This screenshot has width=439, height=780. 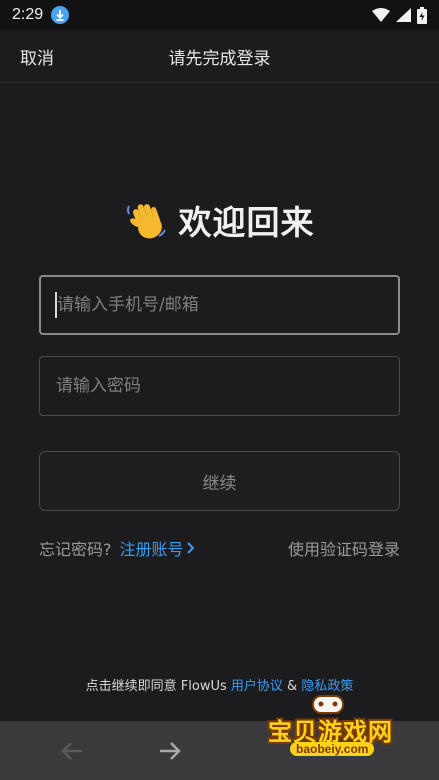 What do you see at coordinates (146, 221) in the screenshot?
I see `waving-hand-icon` at bounding box center [146, 221].